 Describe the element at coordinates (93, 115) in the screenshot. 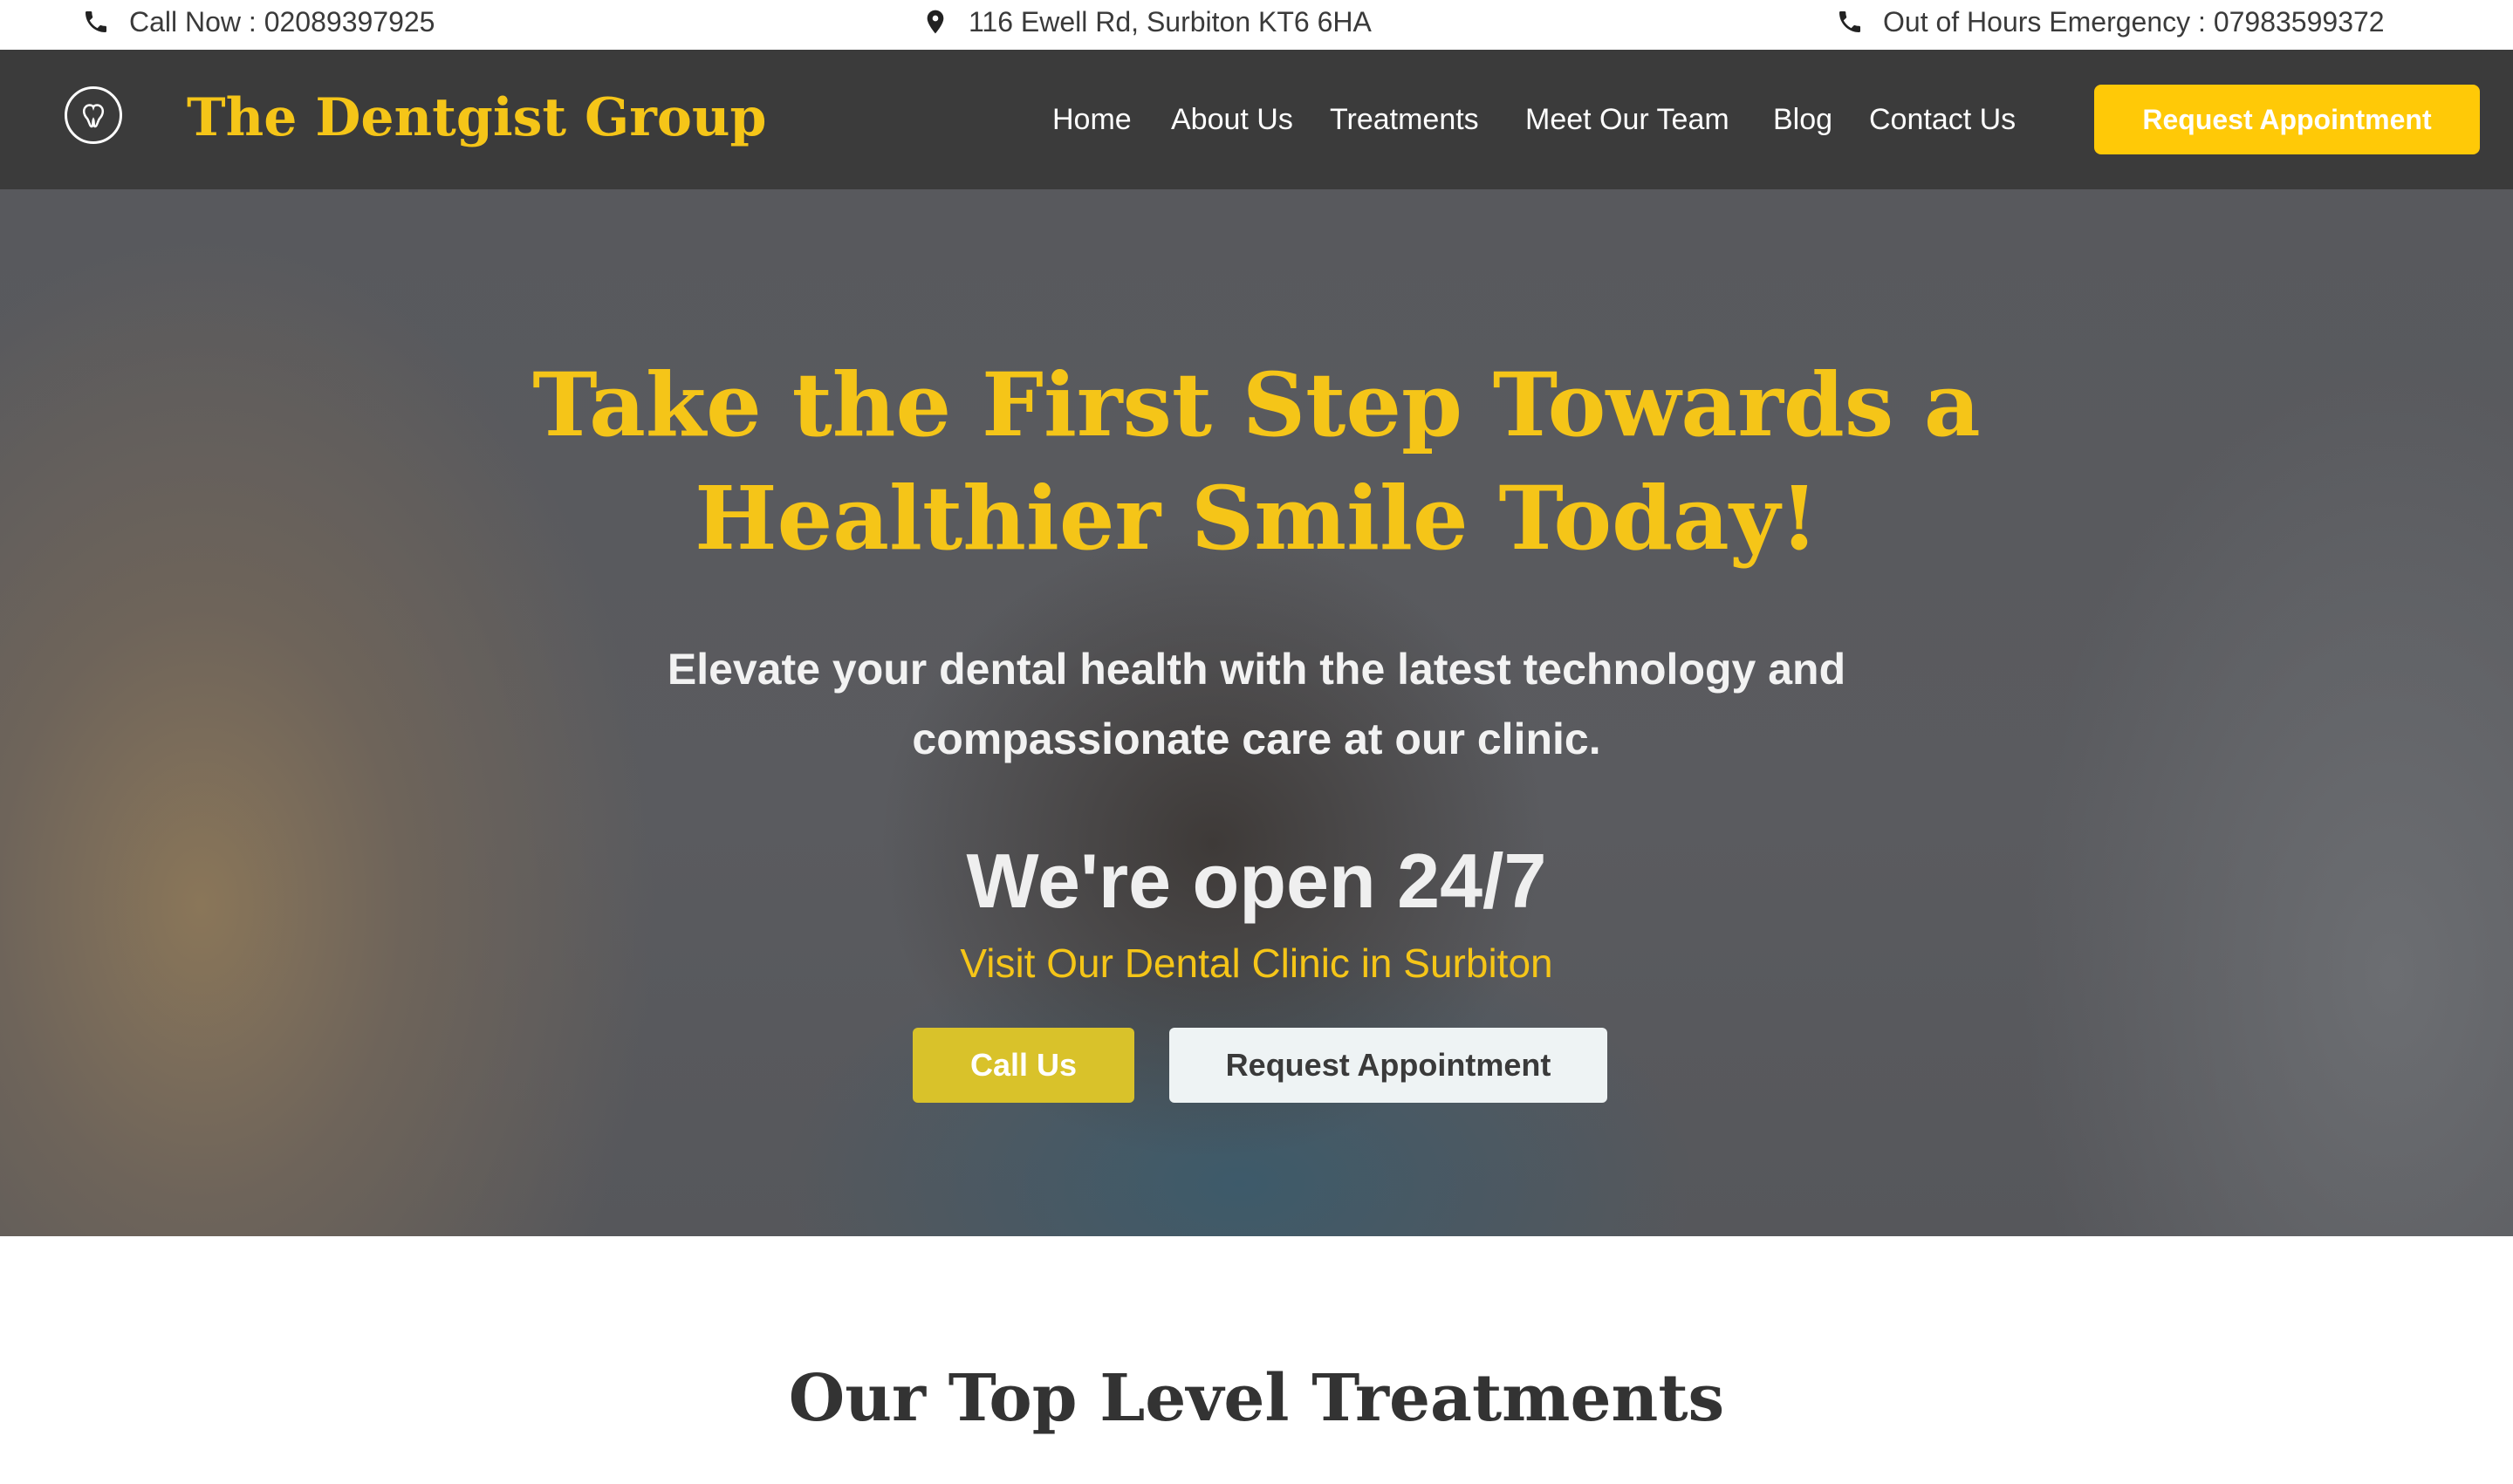

I see `tooth-logo-icon` at that location.